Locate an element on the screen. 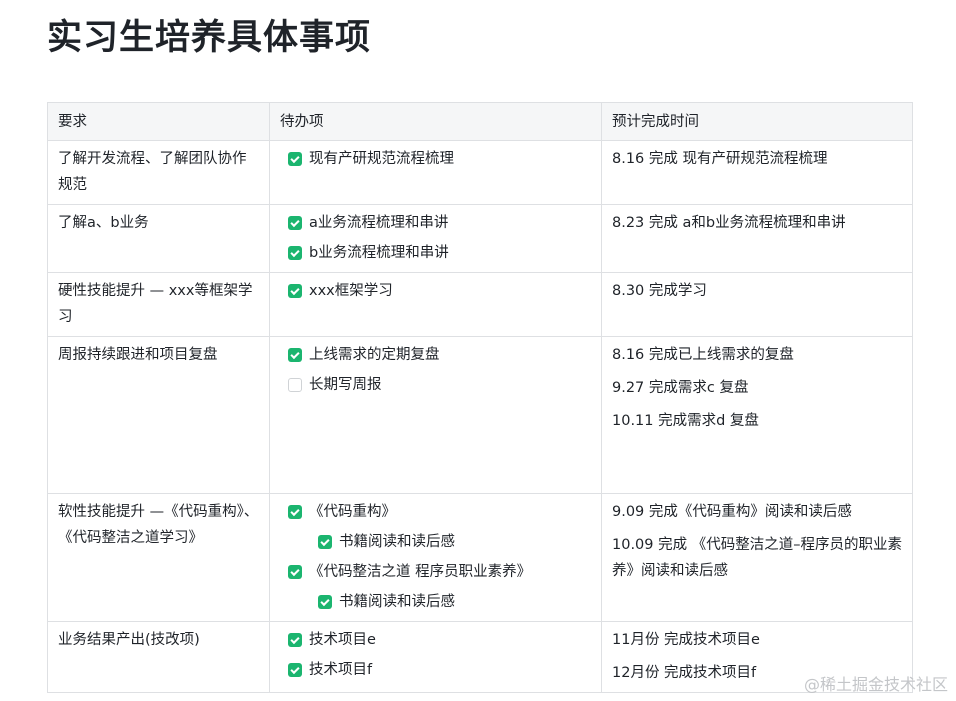  todo-cell: 现有产研规范流程梳理 is located at coordinates (435, 172).